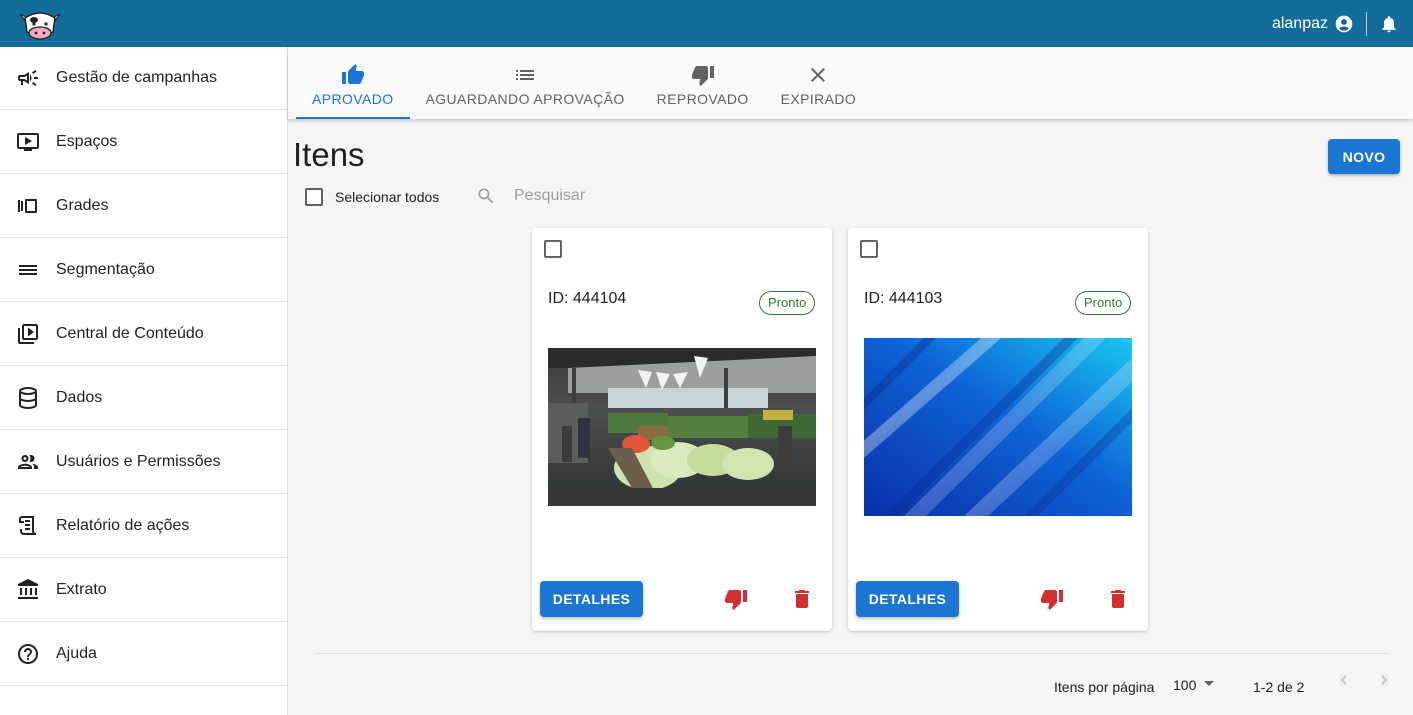  Describe the element at coordinates (1364, 156) in the screenshot. I see `new-button: NOVO` at that location.